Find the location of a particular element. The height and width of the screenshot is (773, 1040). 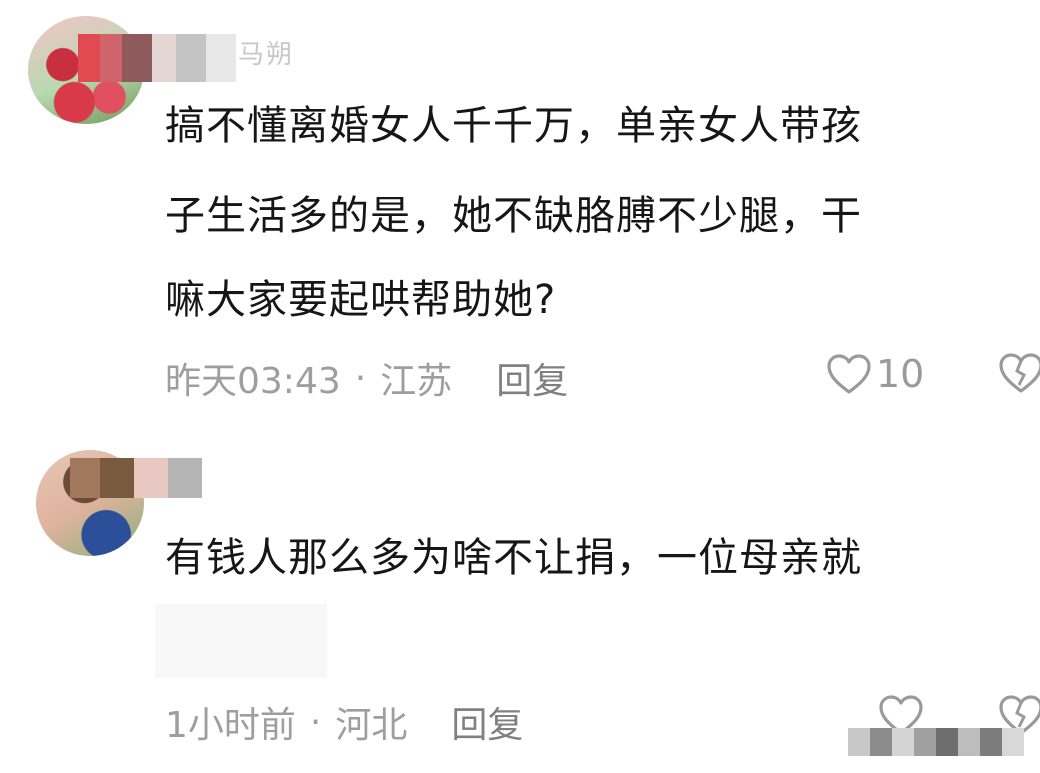

broken-heart-icon is located at coordinates (1019, 373).